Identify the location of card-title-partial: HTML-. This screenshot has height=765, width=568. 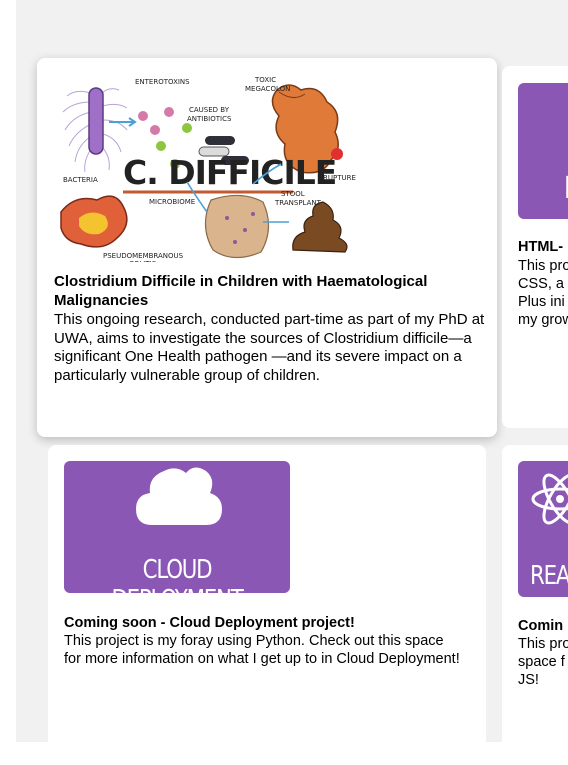
(541, 247).